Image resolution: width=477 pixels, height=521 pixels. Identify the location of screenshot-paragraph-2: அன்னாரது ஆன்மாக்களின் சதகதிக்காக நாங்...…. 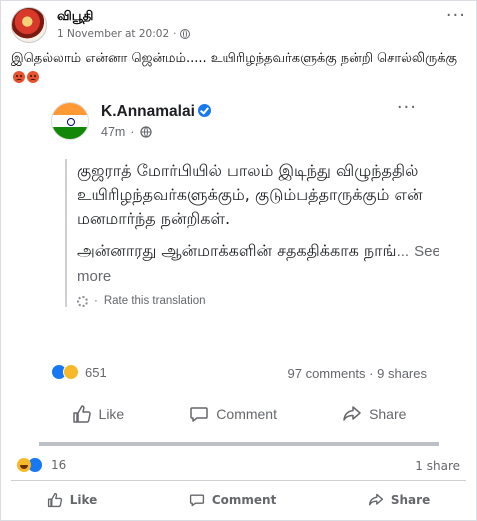
(258, 264).